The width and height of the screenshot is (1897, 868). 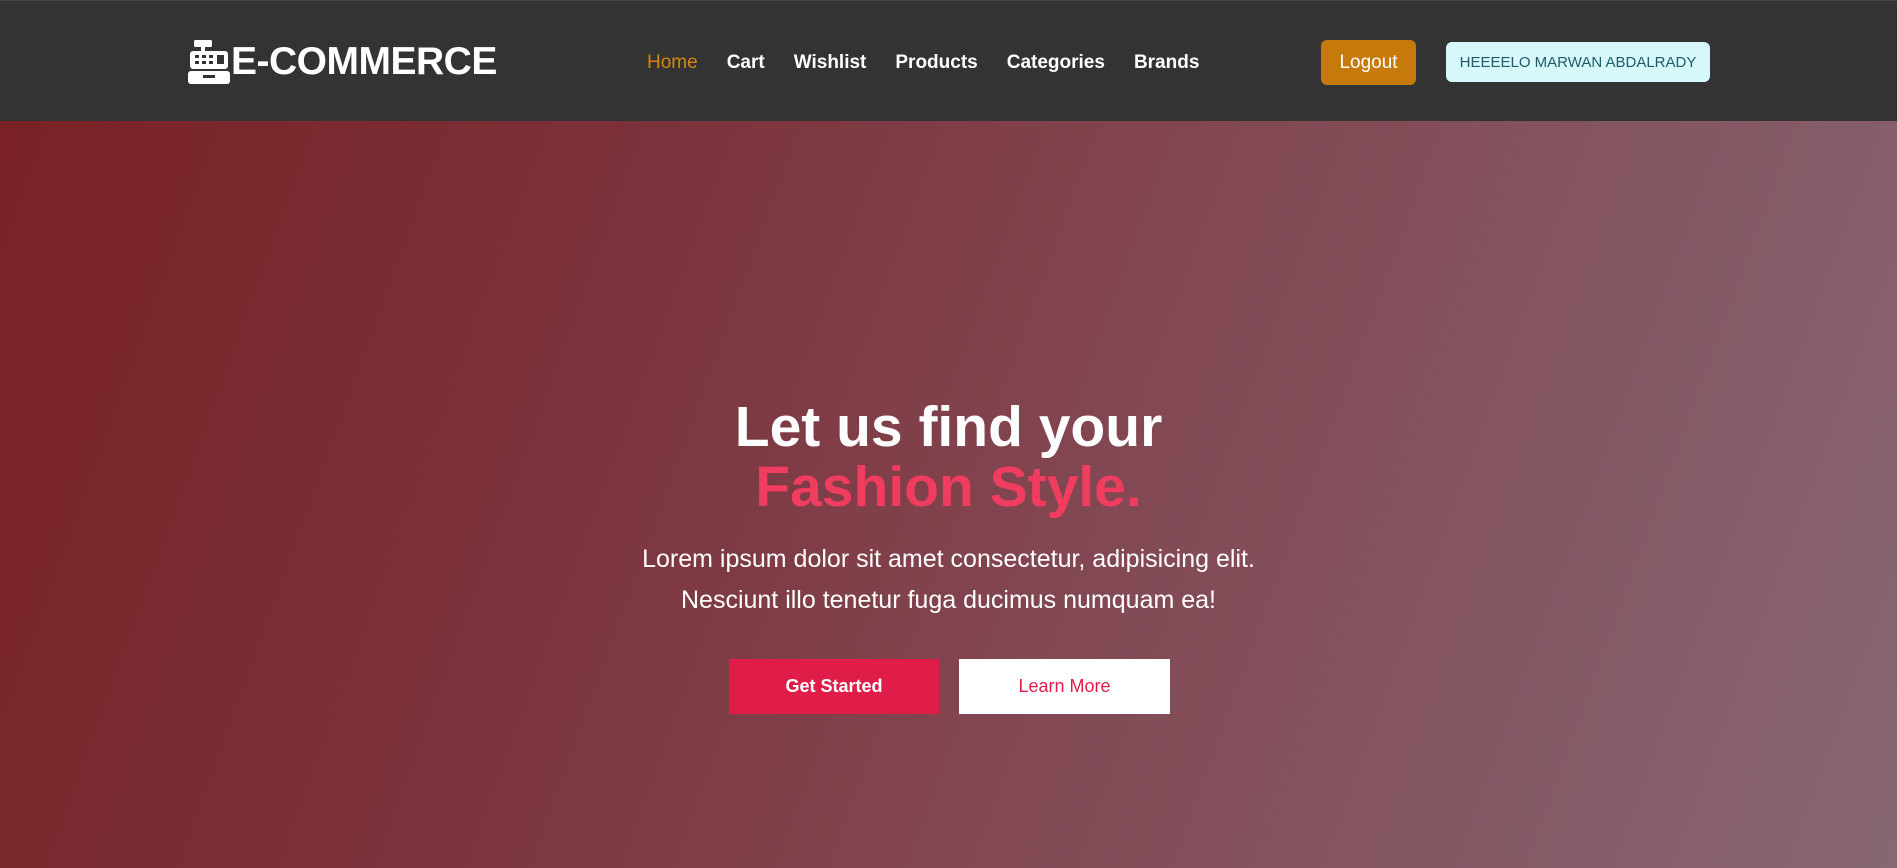 What do you see at coordinates (209, 62) in the screenshot?
I see `cash-register-icon` at bounding box center [209, 62].